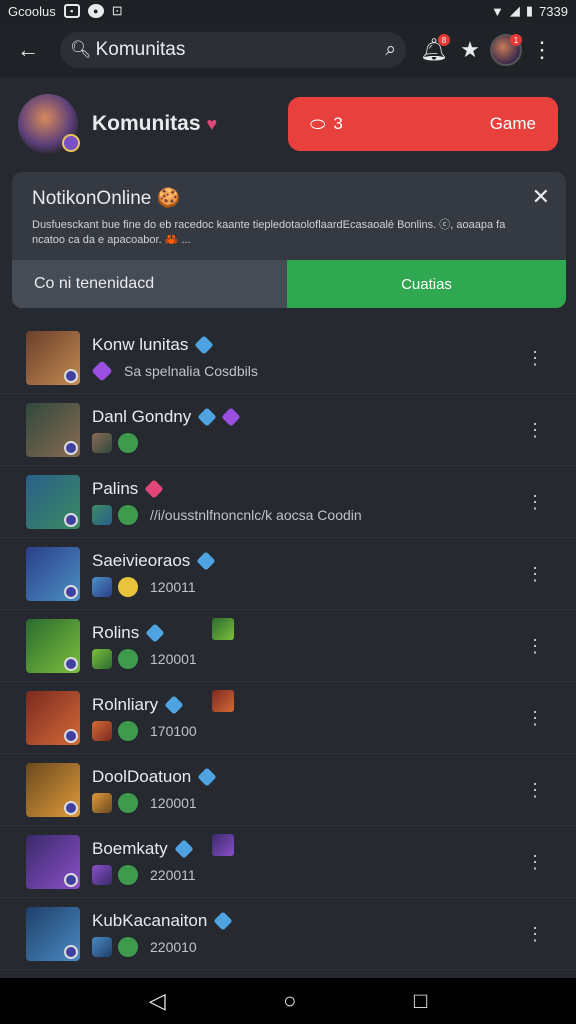  Describe the element at coordinates (168, 198) in the screenshot. I see `emoji-icon: 🍪` at that location.